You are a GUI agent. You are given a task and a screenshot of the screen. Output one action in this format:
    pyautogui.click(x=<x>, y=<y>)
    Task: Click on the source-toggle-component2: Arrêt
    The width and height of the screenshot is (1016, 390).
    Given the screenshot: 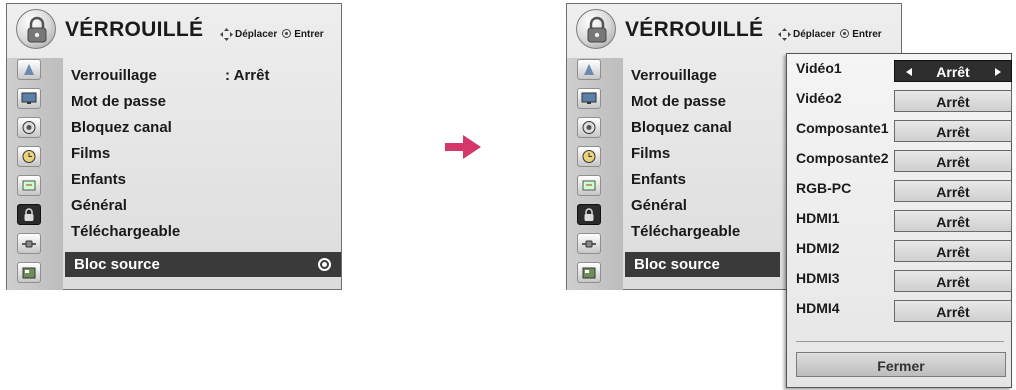 What is the action you would take?
    pyautogui.click(x=953, y=161)
    